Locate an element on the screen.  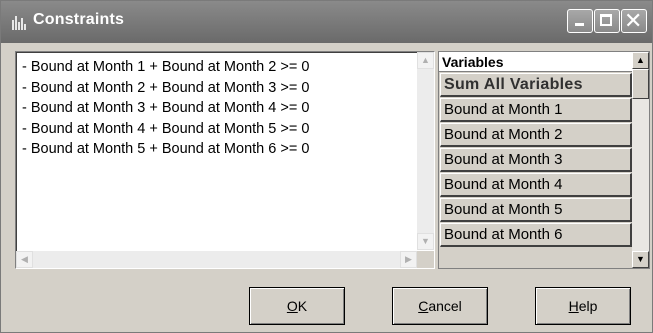
ok-mnemonic: O is located at coordinates (292, 306).